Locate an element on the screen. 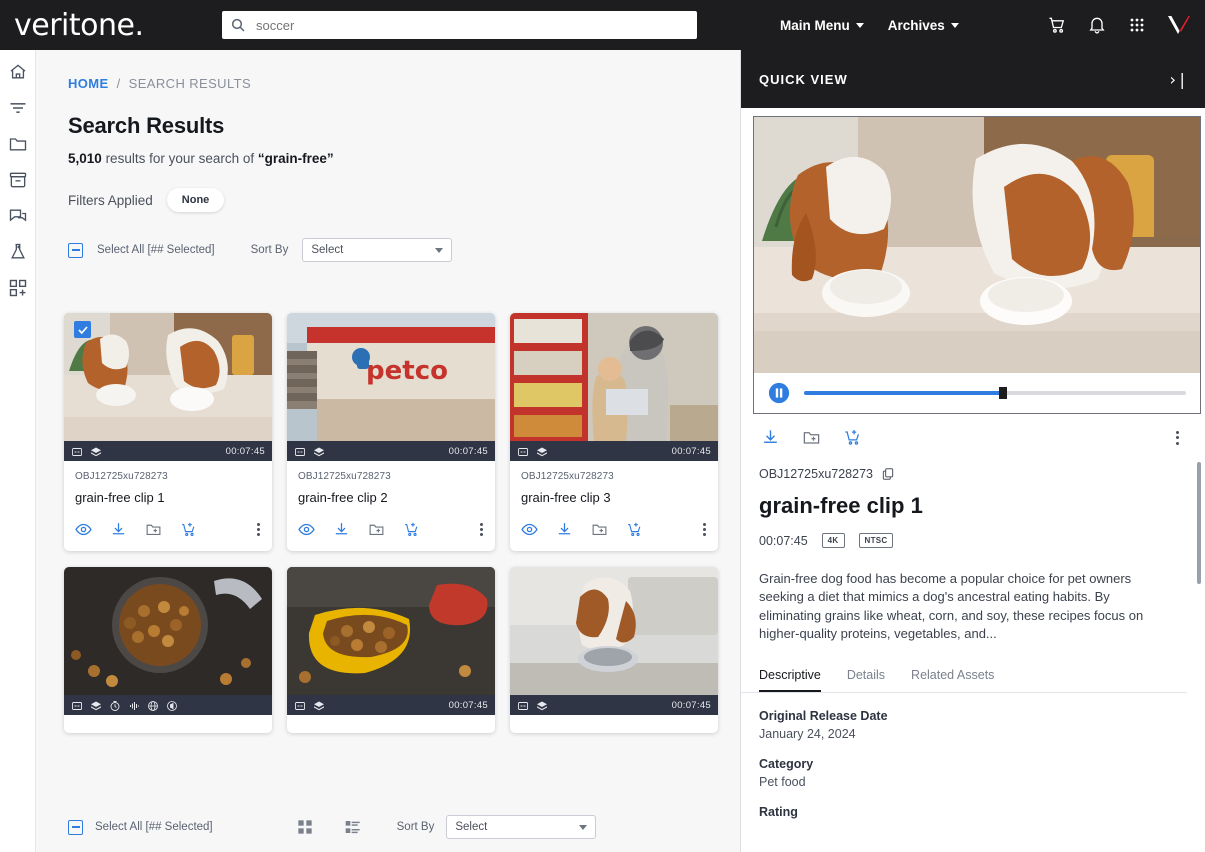  sort-by-select-bottom: Select is located at coordinates (521, 827).